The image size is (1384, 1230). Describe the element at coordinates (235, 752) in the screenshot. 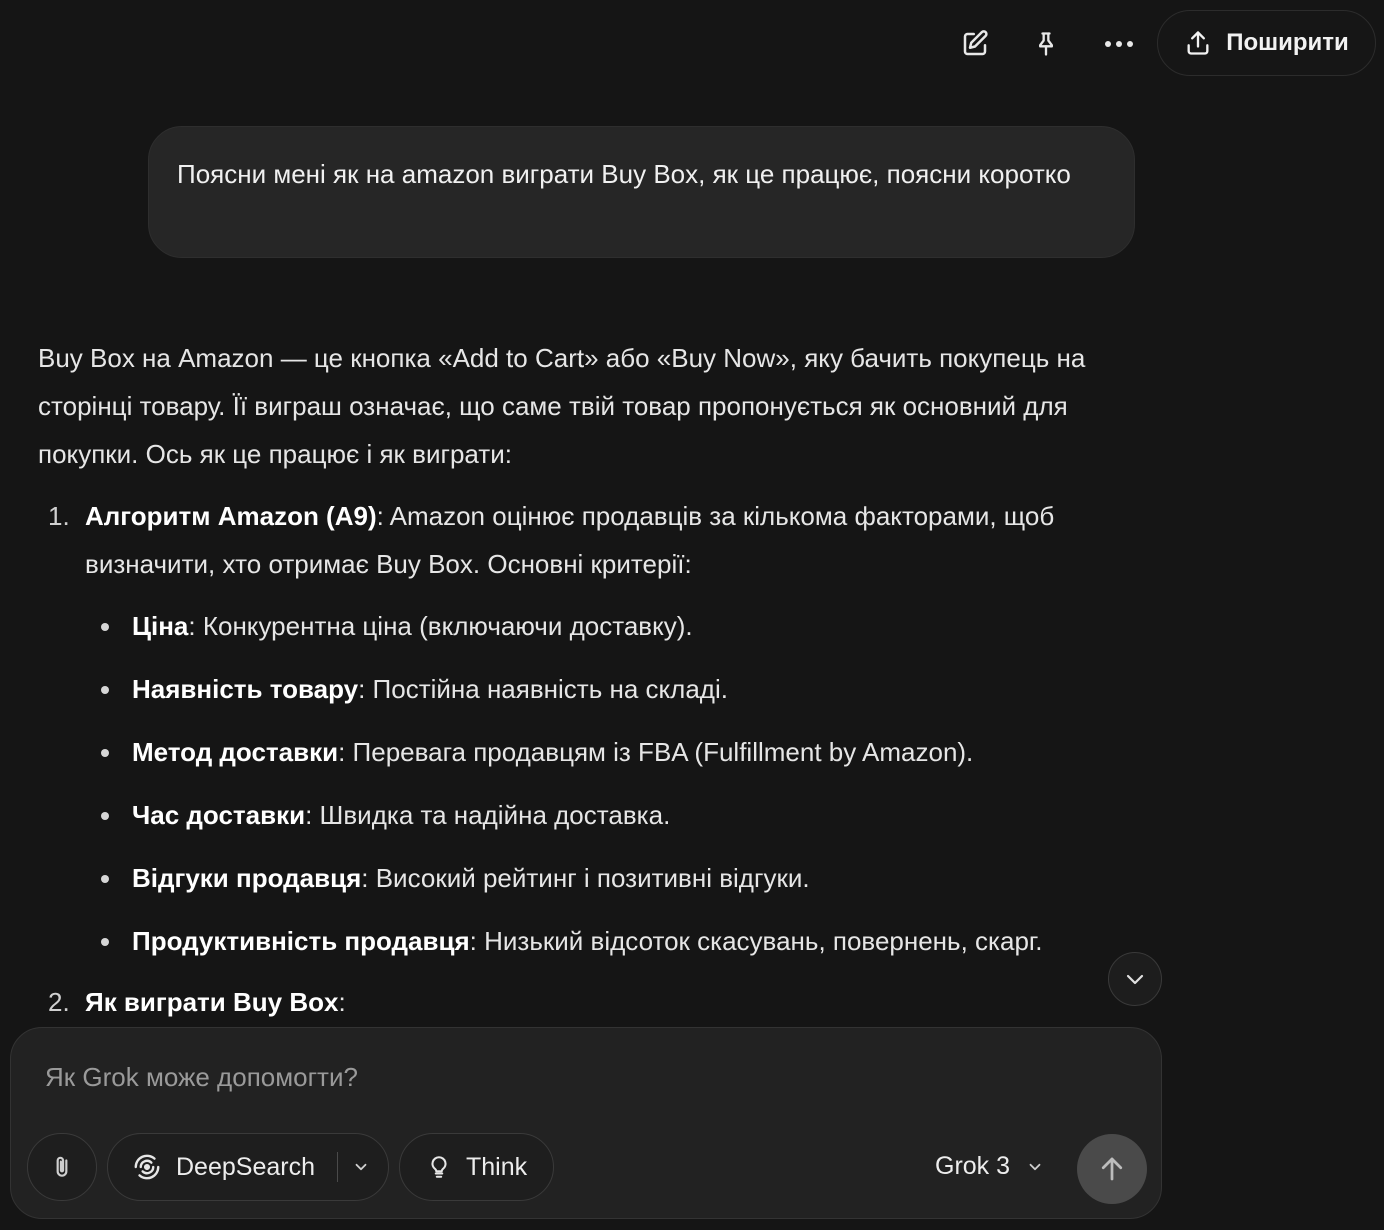

I see `criteria-title: Метод доставки` at that location.